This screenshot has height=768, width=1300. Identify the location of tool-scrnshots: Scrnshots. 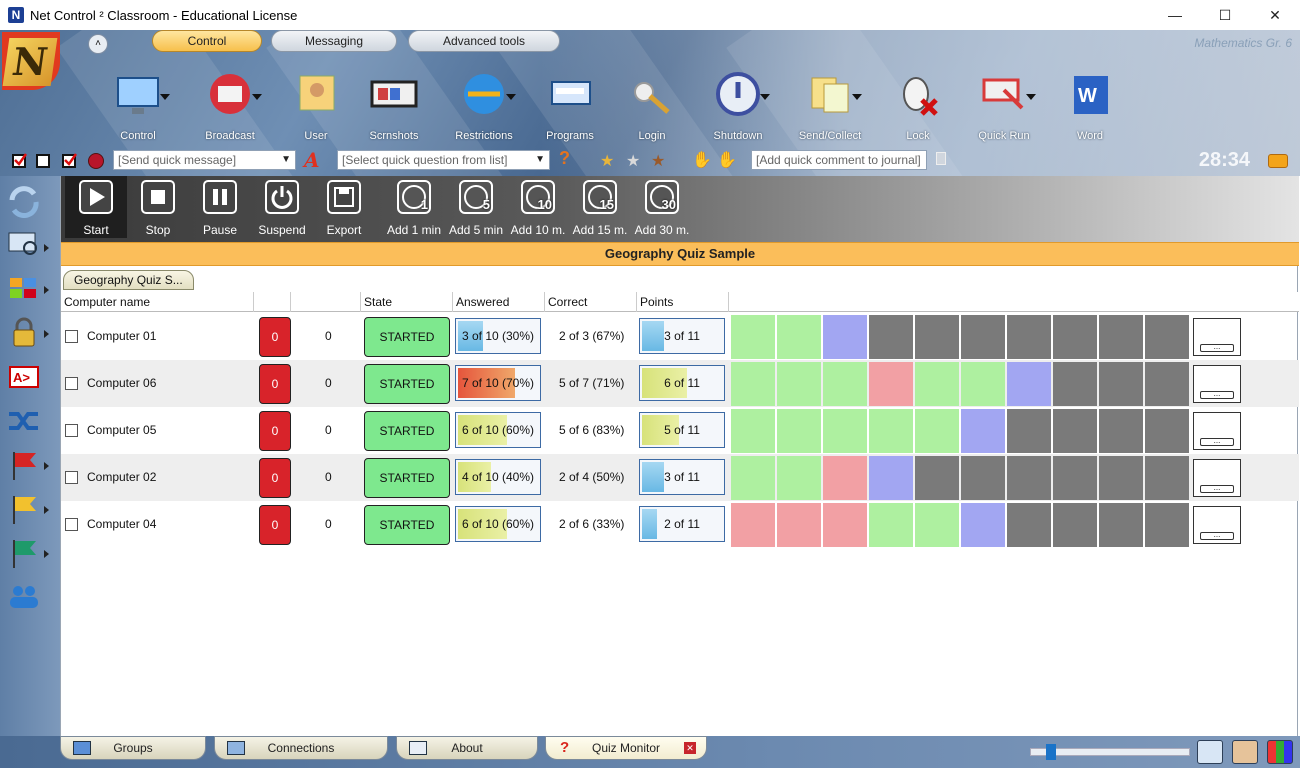
(394, 105).